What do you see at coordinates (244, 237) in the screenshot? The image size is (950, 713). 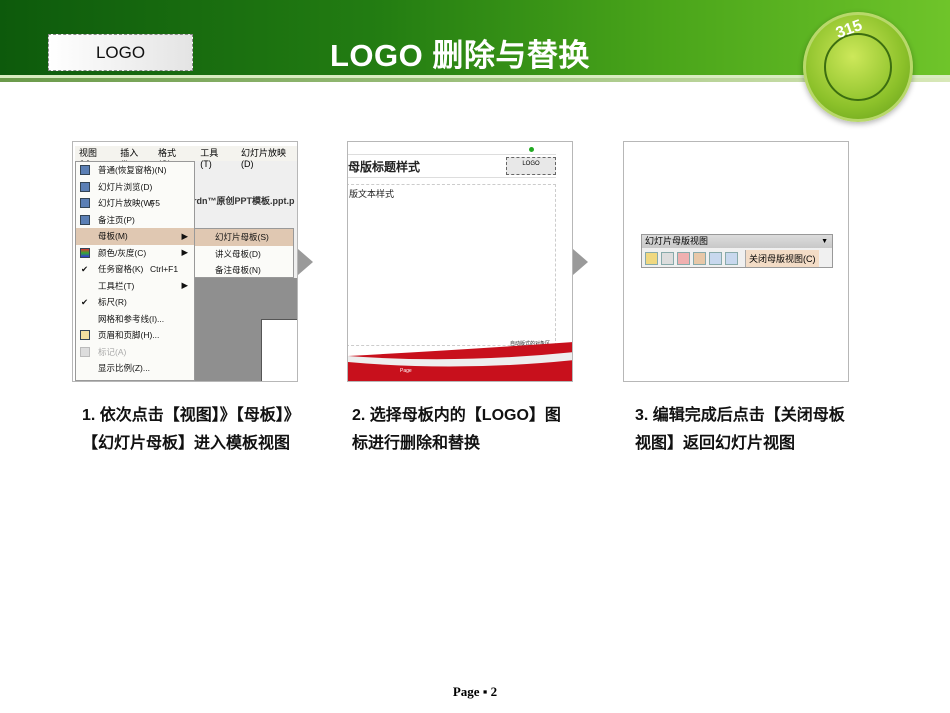 I see `submenu-slide-master: 幻灯片母板(S)` at bounding box center [244, 237].